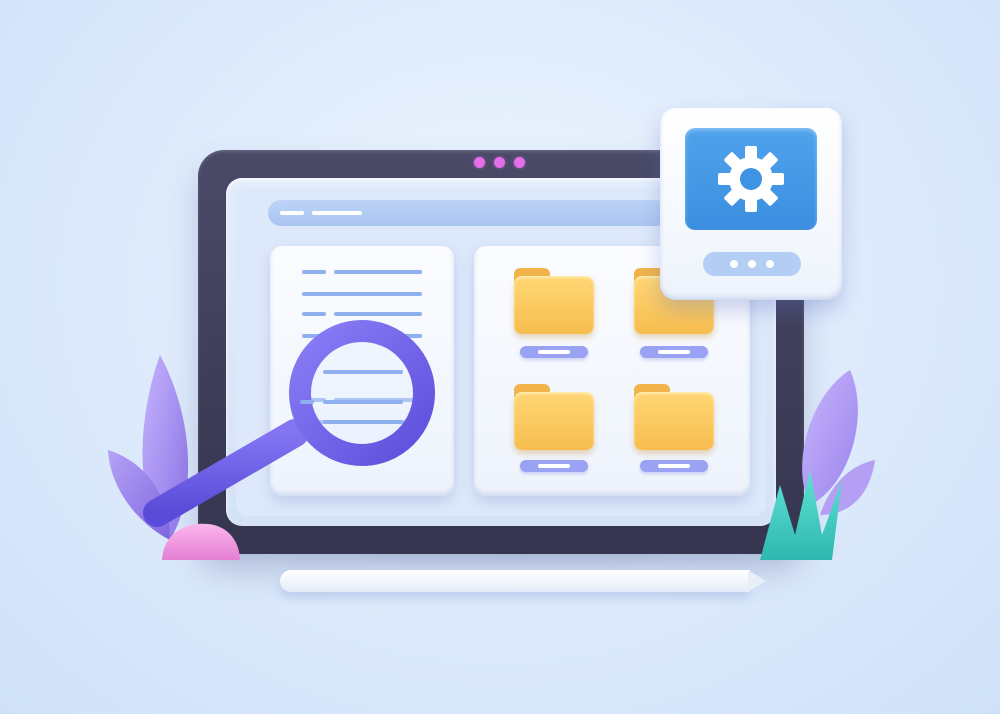 The height and width of the screenshot is (714, 1000). I want to click on stylus-icon, so click(515, 581).